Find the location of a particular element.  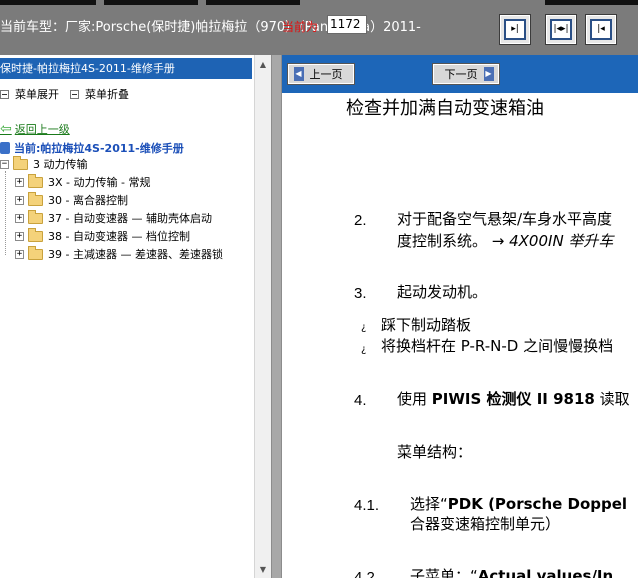

step-number: 2. is located at coordinates (360, 220).